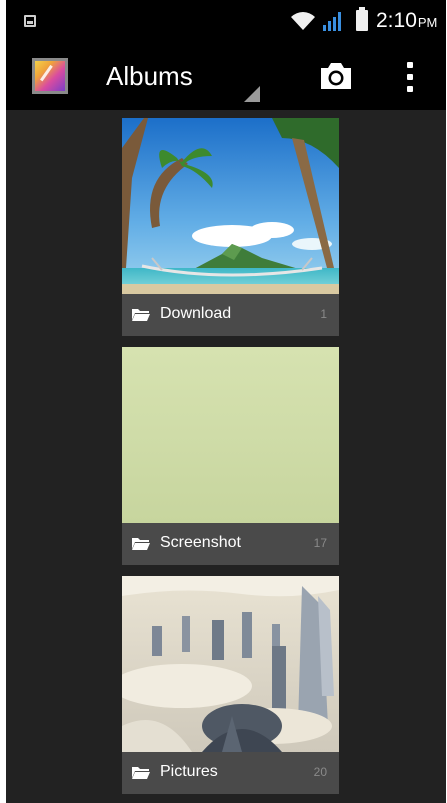 The height and width of the screenshot is (803, 447). I want to click on signal-icon, so click(332, 21).